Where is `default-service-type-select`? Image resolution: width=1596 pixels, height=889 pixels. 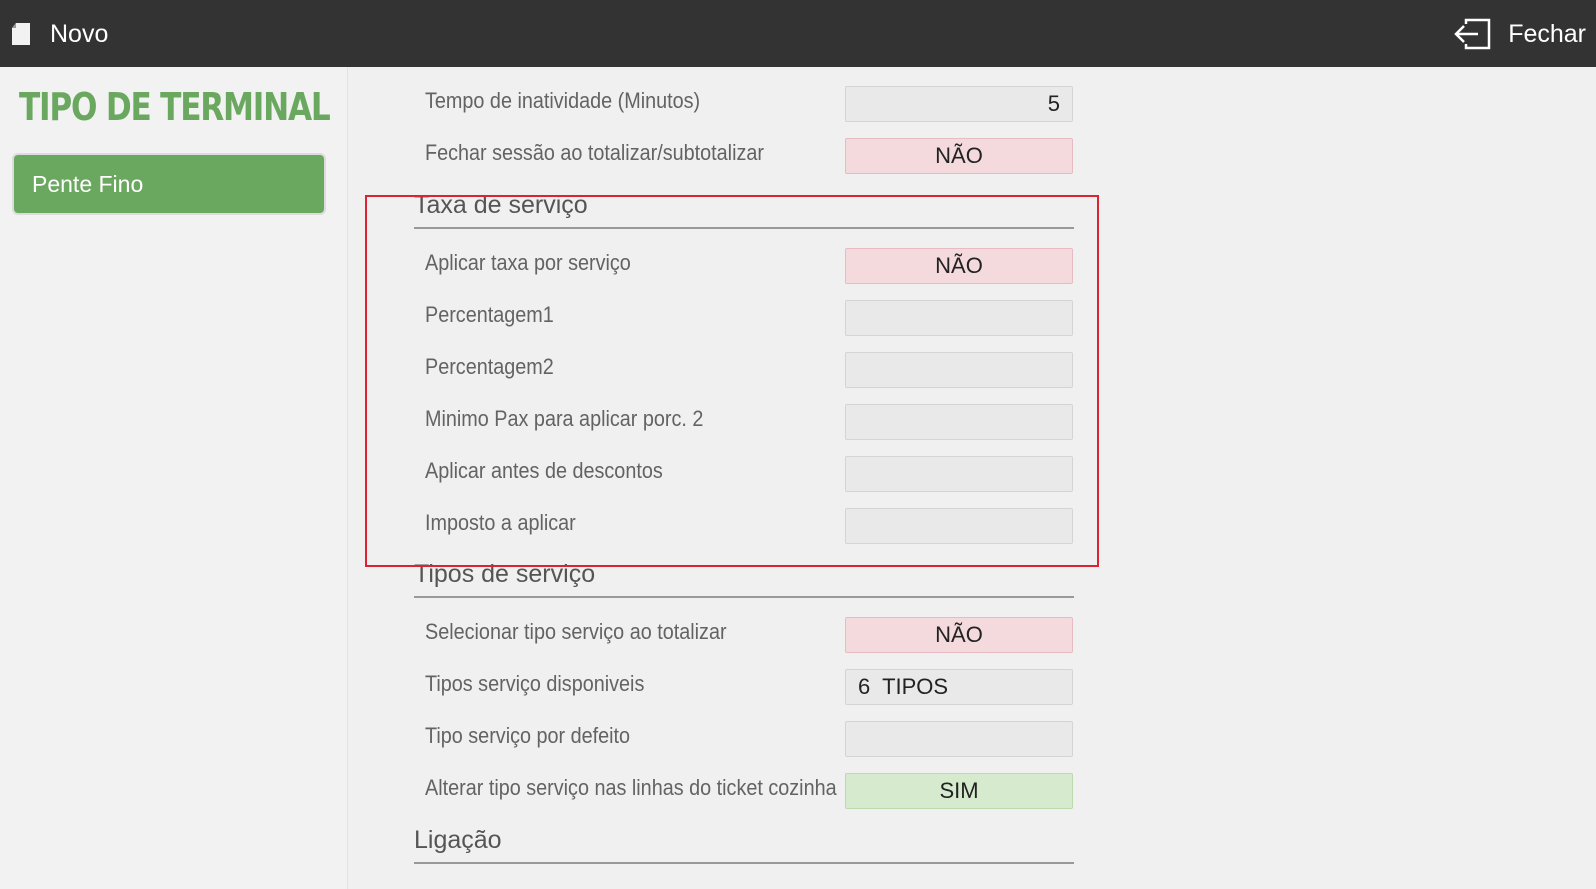
default-service-type-select is located at coordinates (959, 739).